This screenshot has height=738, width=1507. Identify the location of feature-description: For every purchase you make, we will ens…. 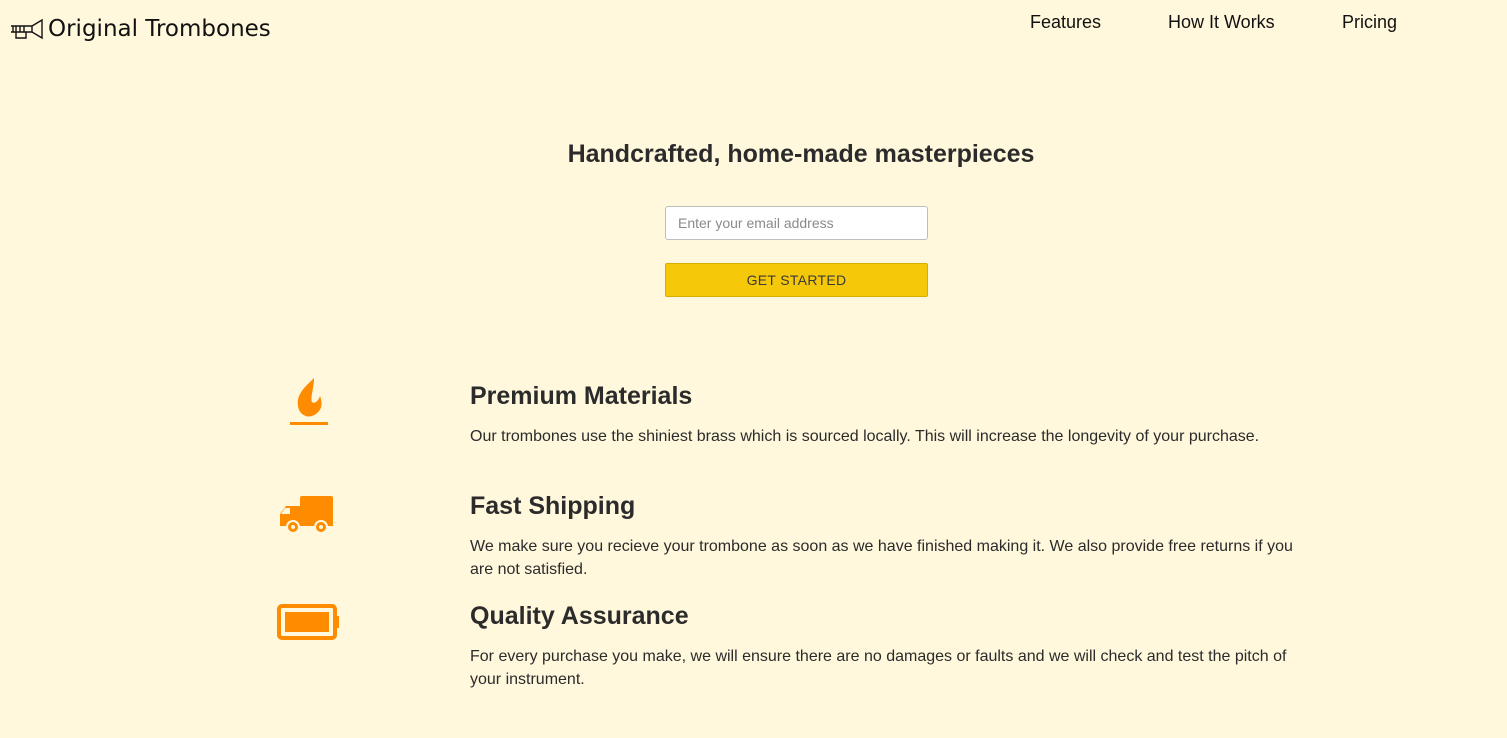
(878, 668).